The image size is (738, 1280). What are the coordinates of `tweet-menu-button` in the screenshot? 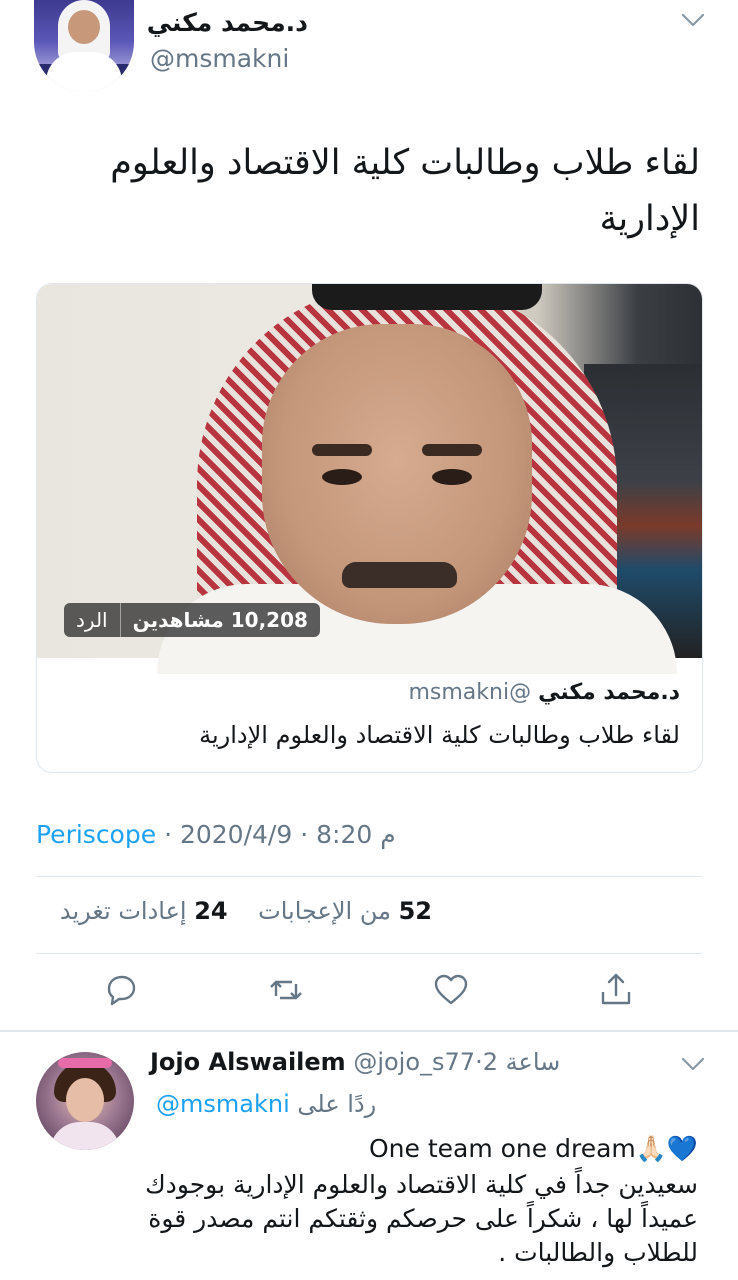 It's located at (693, 22).